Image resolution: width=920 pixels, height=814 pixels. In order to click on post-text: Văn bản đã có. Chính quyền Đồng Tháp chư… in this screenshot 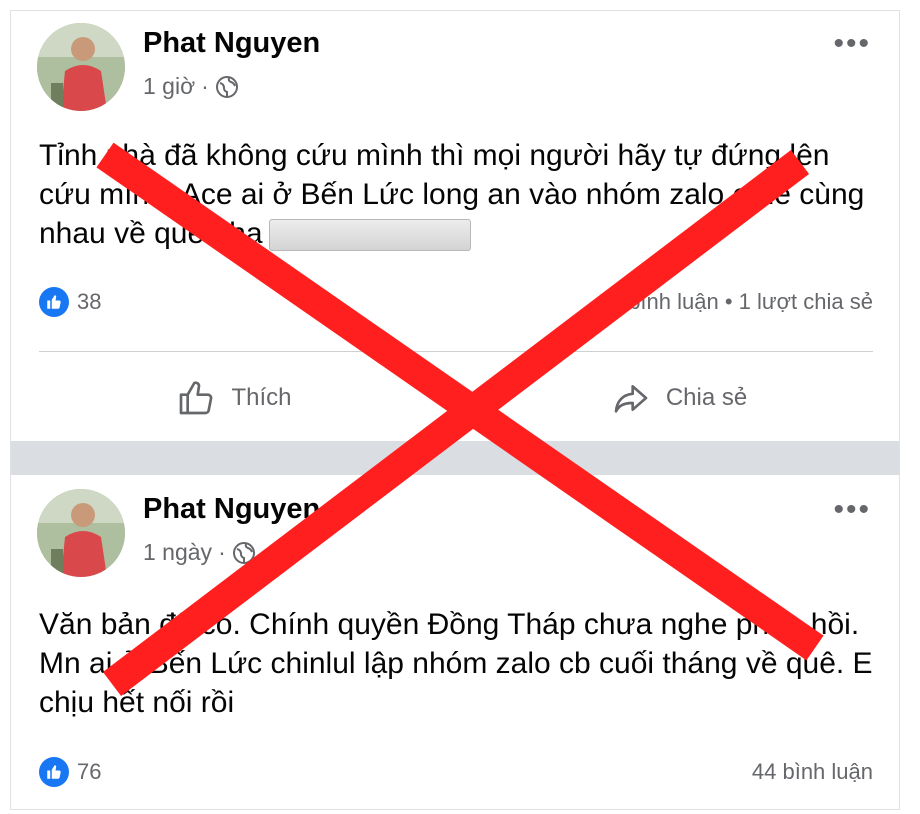, I will do `click(459, 663)`.